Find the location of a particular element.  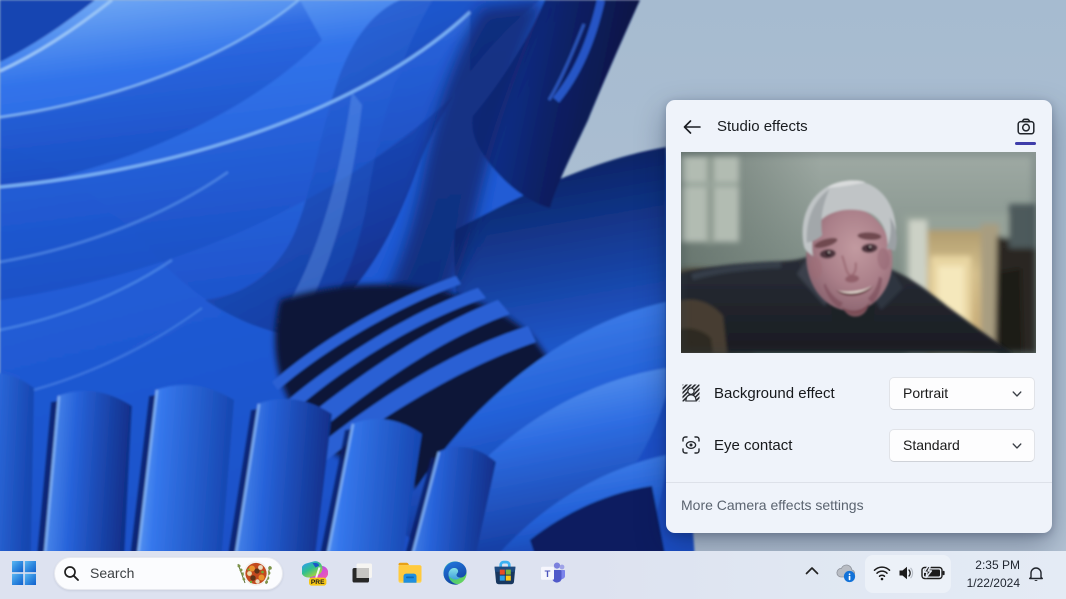

svg-text: PRE is located at coordinates (318, 582).